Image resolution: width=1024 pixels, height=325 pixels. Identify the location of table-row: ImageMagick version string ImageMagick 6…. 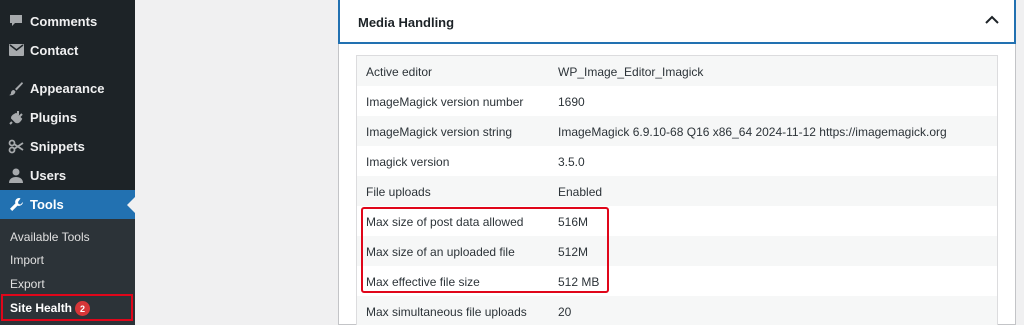
(677, 131).